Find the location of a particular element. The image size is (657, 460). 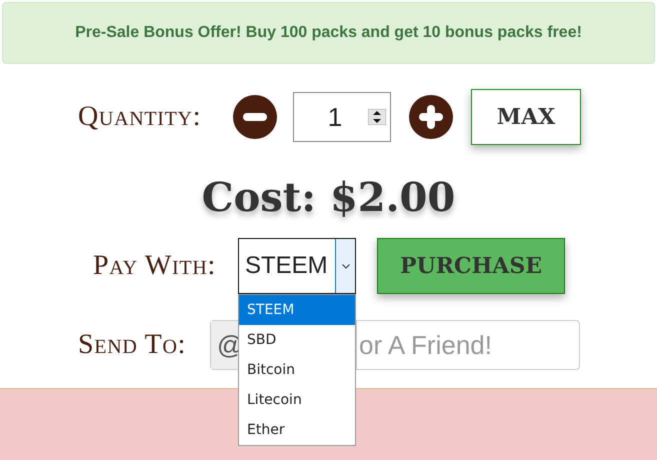

plus-button is located at coordinates (431, 117).